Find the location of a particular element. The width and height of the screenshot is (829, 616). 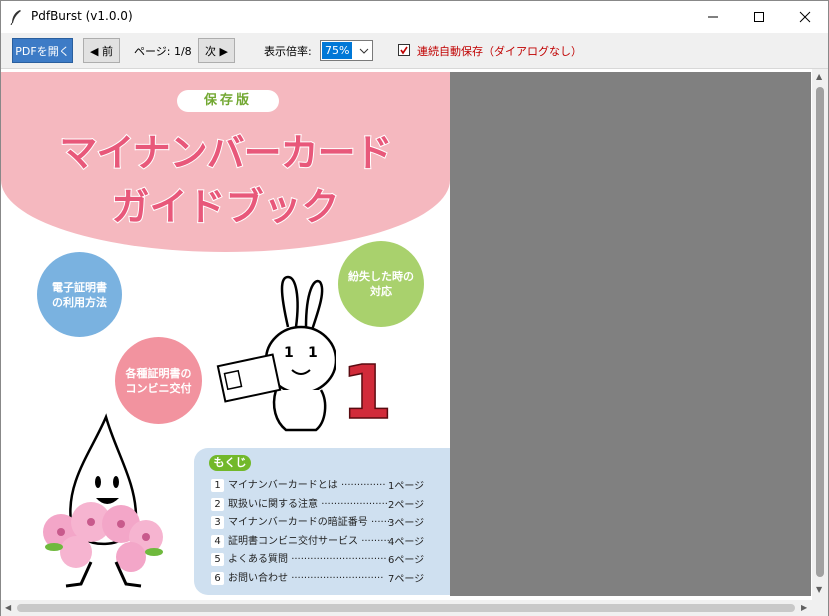

drop-mascot-icon is located at coordinates (103, 500).